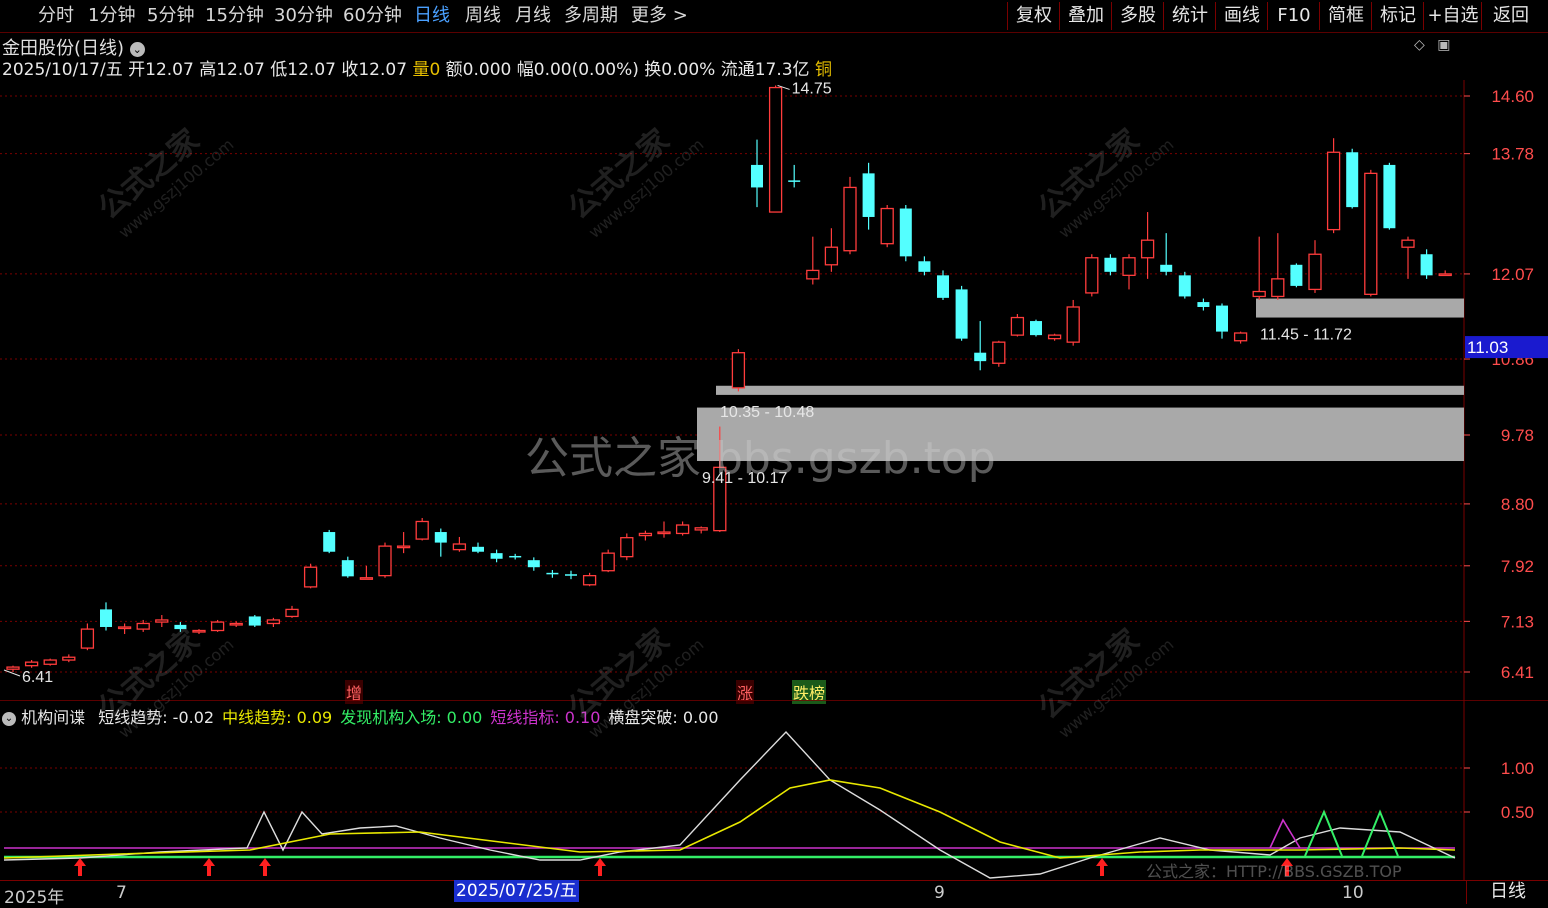 Image resolution: width=1548 pixels, height=908 pixels. Describe the element at coordinates (411, 717) in the screenshot. I see `indicator-item-2: 发现机构入场: 0.00` at that location.